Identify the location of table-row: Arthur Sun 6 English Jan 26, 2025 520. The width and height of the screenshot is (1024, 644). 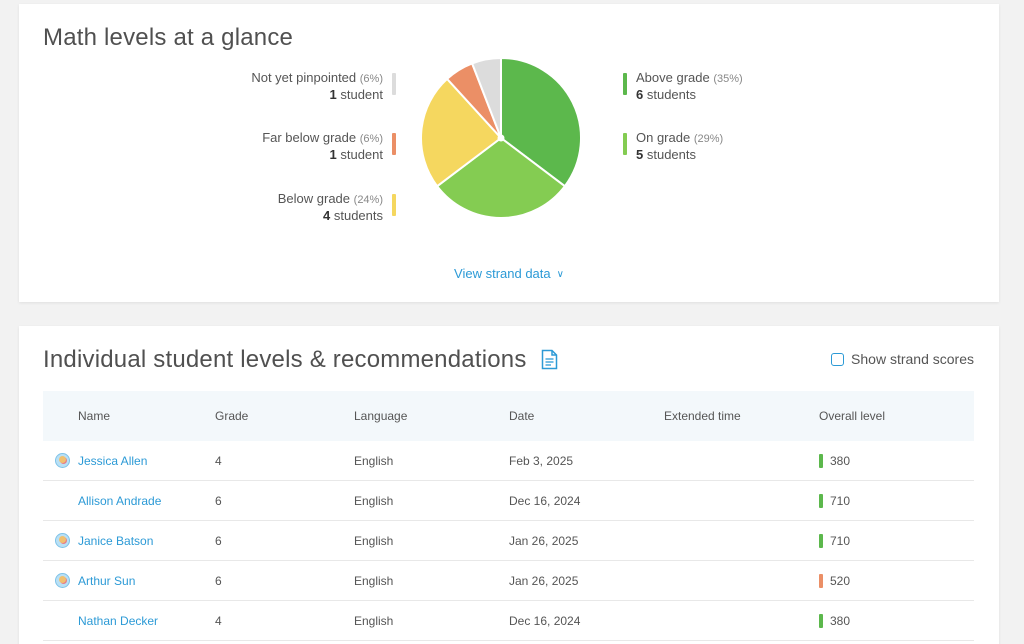
(508, 581).